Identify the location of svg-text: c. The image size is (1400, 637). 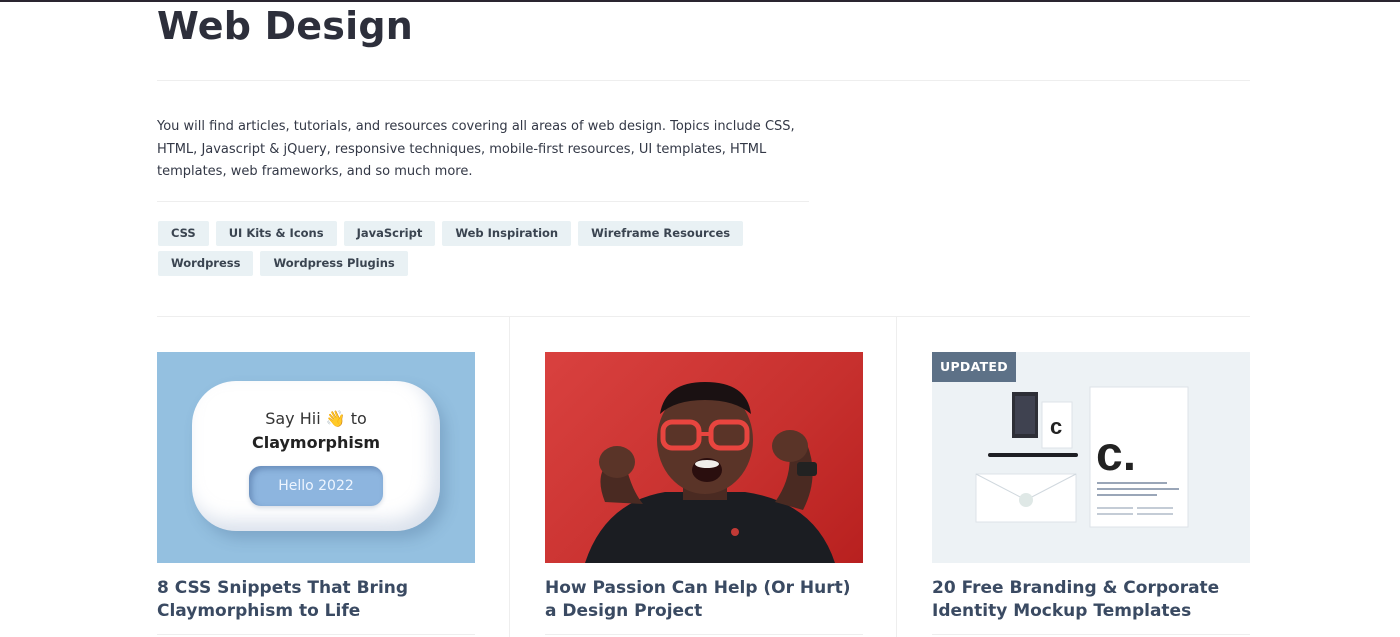
(1056, 426).